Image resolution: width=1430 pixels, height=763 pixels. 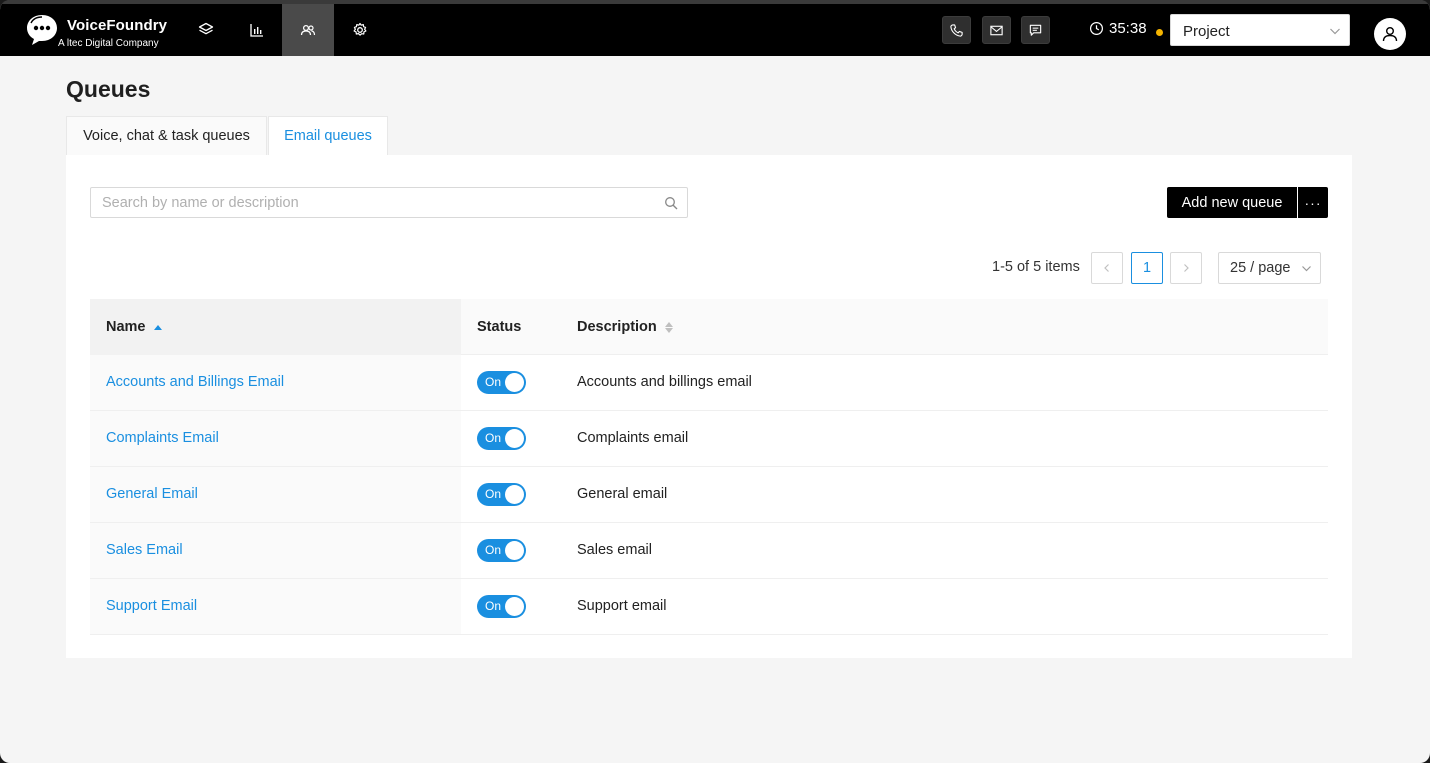 What do you see at coordinates (108, 43) in the screenshot?
I see `app-tagline: A ltec Digital Company` at bounding box center [108, 43].